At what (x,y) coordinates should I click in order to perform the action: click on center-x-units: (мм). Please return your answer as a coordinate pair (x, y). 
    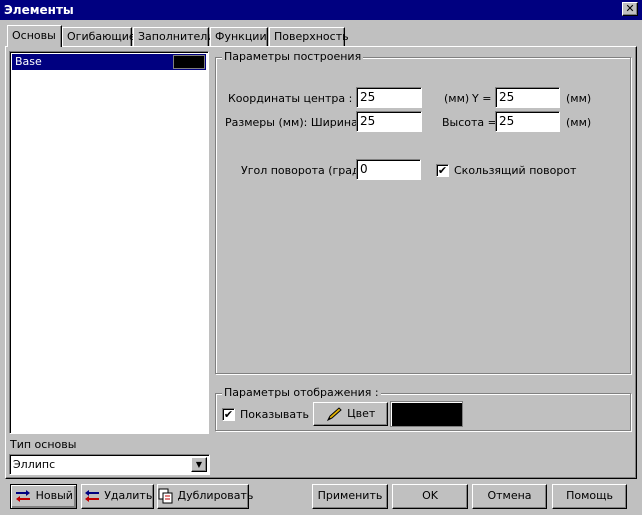
    Looking at the image, I should click on (457, 98).